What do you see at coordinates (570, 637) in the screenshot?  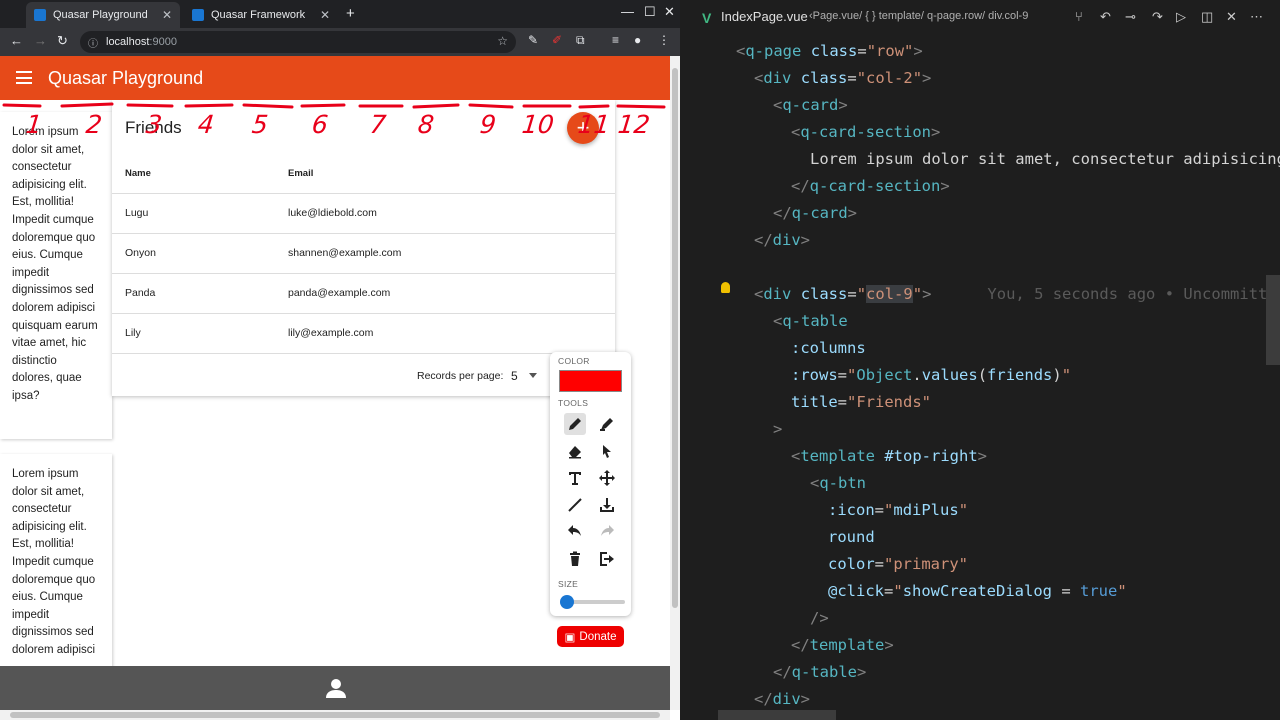 I see `gift-icon: ▣` at bounding box center [570, 637].